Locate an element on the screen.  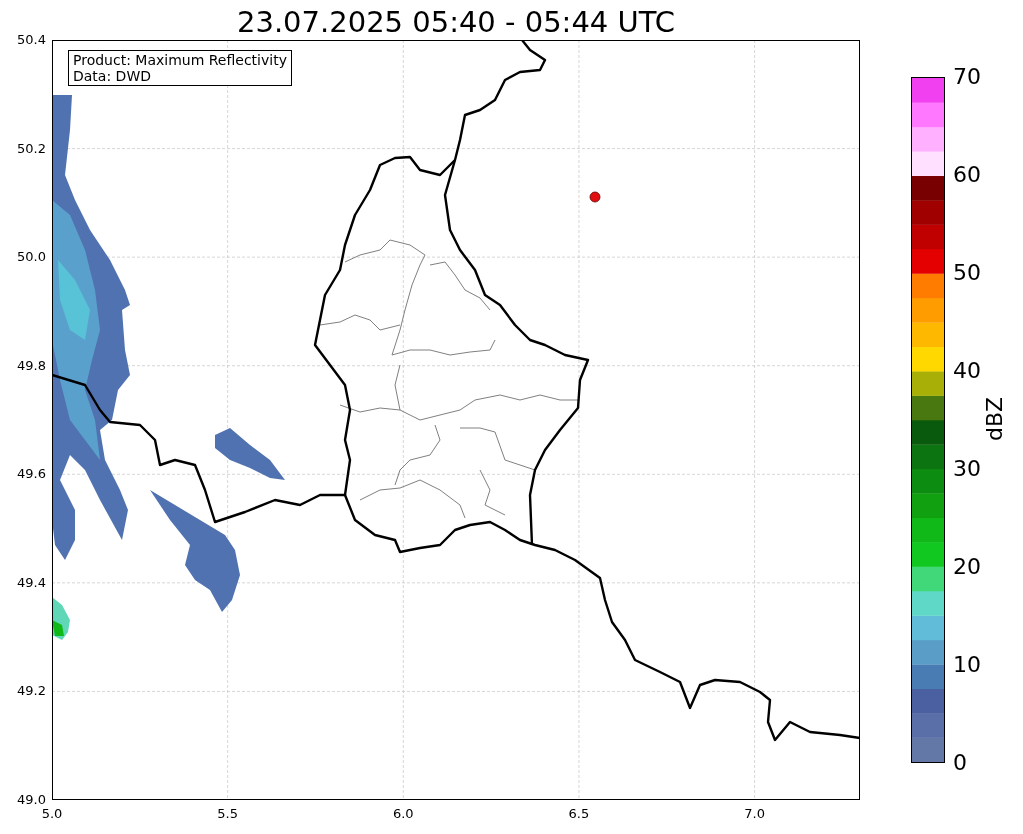
colorbar-tick-label: 60 is located at coordinates (967, 175).